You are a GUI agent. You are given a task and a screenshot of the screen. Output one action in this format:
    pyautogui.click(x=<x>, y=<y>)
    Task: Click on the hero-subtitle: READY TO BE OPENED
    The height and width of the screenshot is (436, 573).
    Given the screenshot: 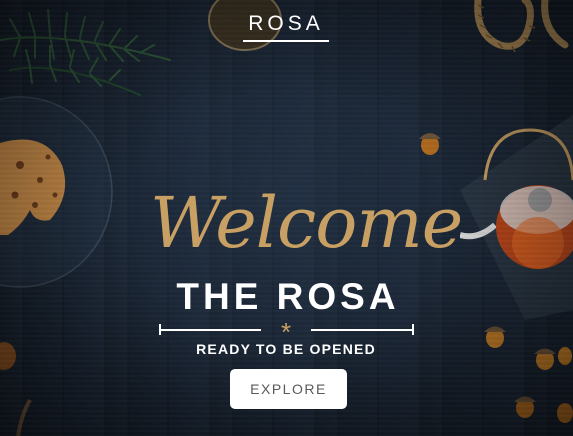 What is the action you would take?
    pyautogui.click(x=286, y=349)
    